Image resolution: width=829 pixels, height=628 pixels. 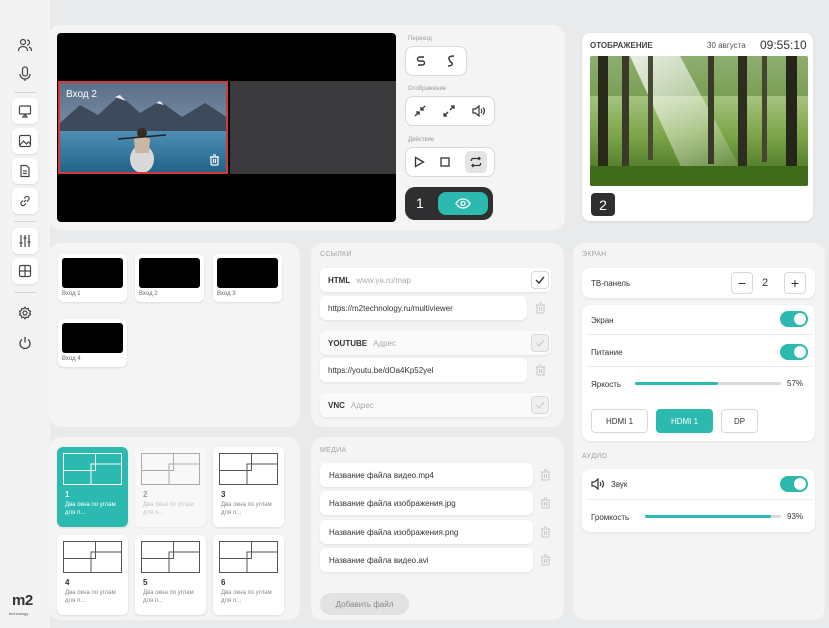 I want to click on layout-number: 1, so click(x=67, y=494).